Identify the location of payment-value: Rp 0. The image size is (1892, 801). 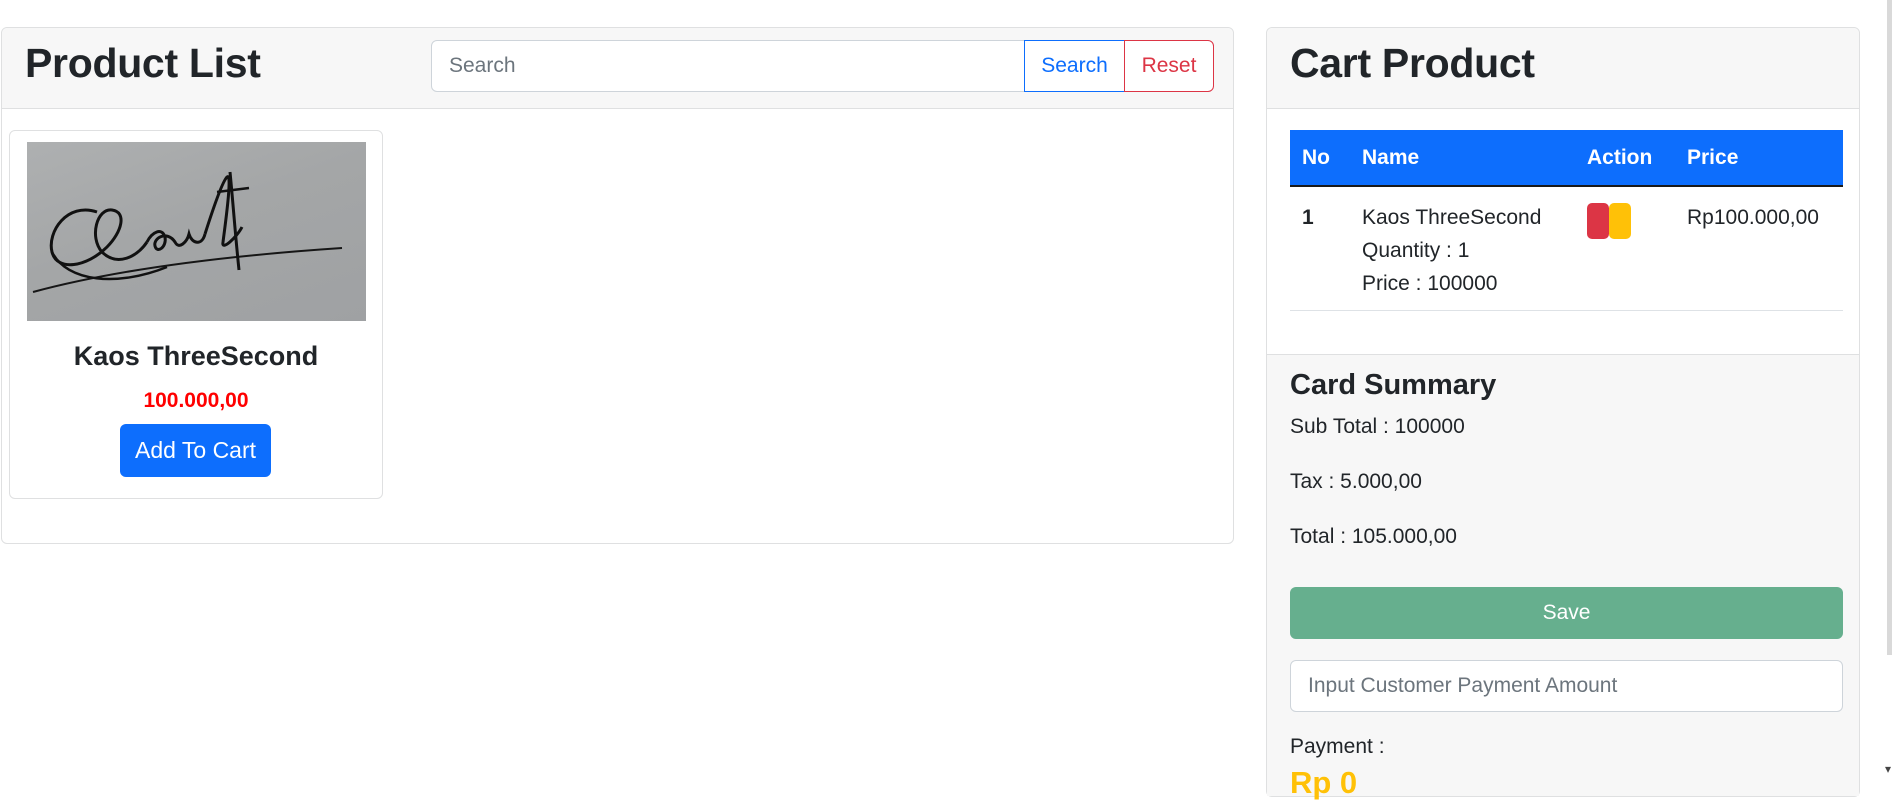
(1324, 782).